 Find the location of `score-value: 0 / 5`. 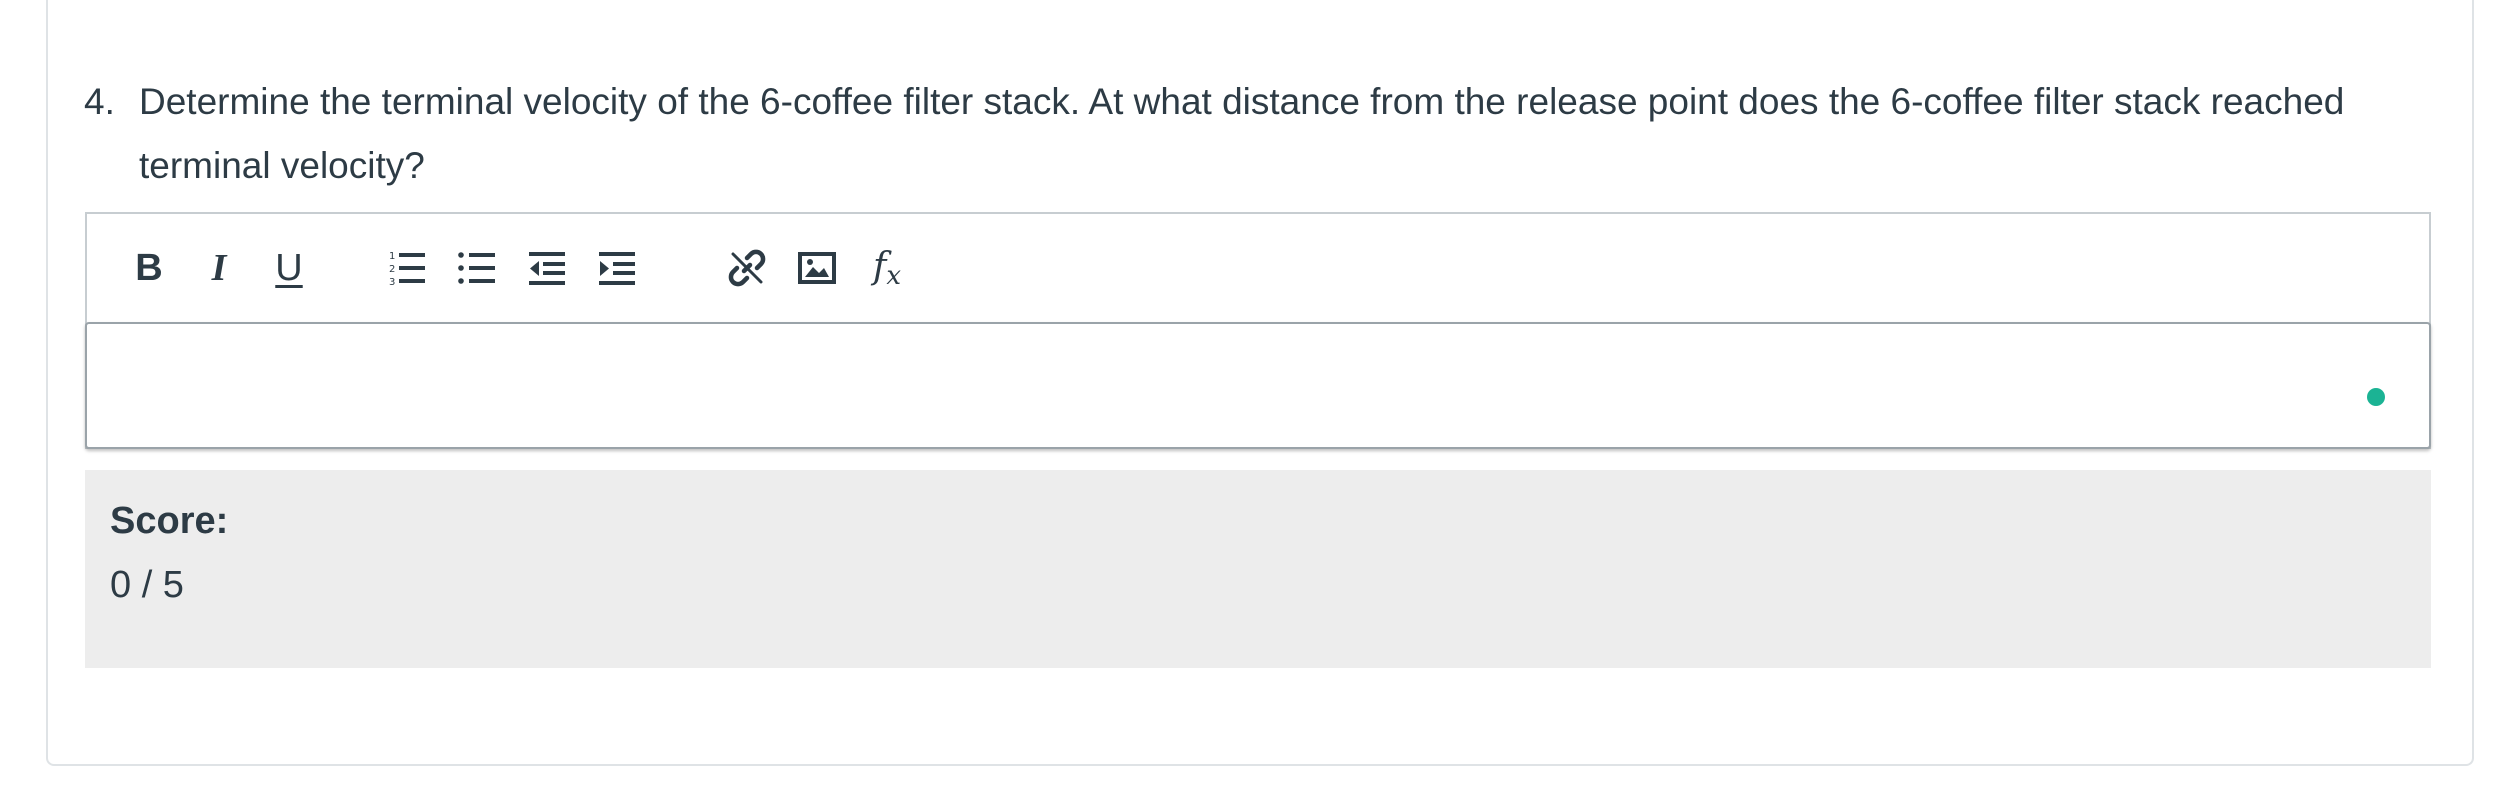

score-value: 0 / 5 is located at coordinates (147, 585).